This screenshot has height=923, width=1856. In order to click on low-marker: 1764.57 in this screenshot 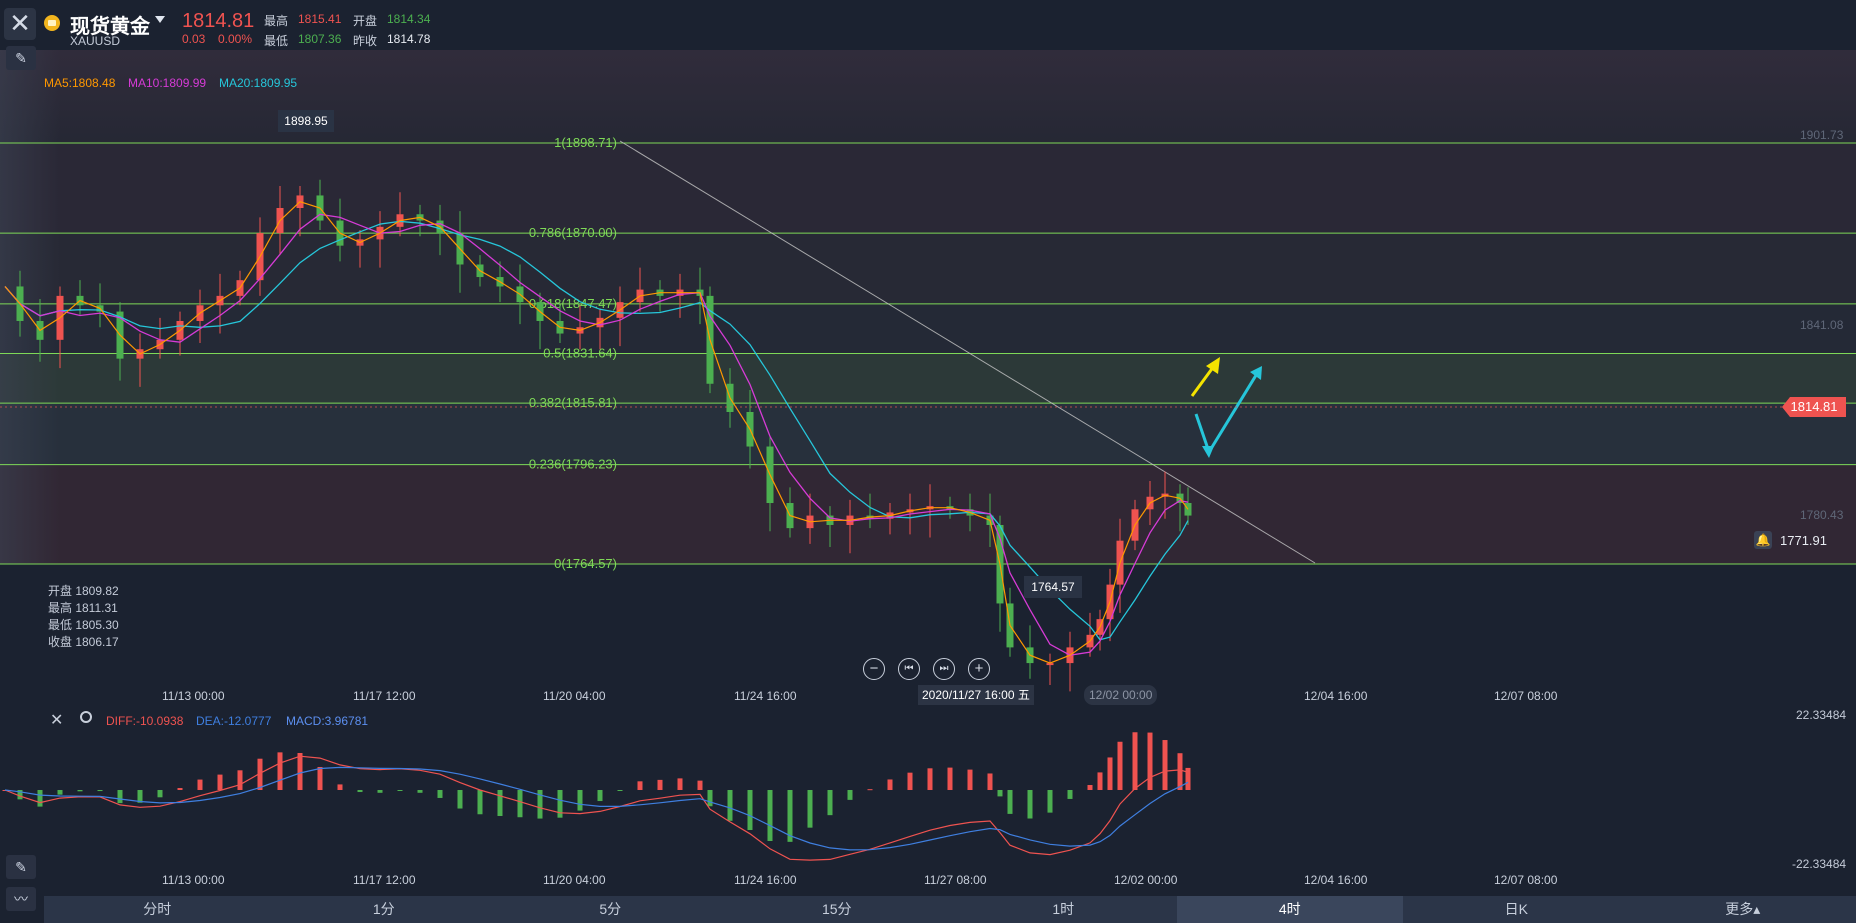, I will do `click(1053, 587)`.